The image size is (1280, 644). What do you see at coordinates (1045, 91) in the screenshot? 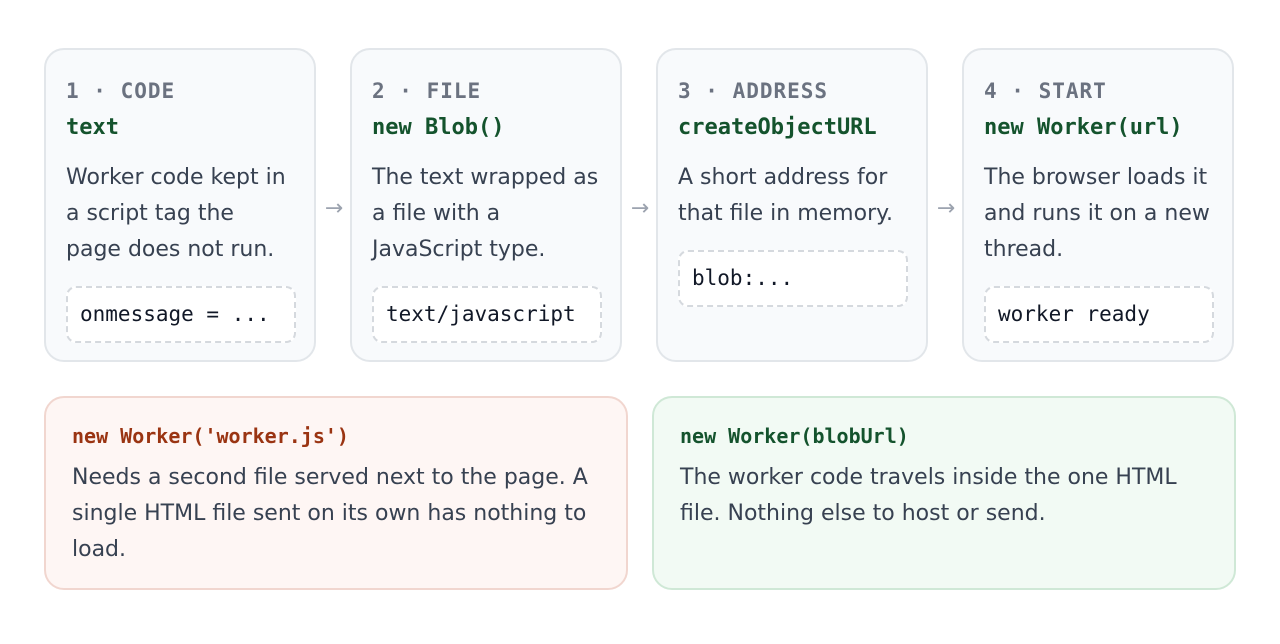
I see `step-label: 4 · START` at bounding box center [1045, 91].